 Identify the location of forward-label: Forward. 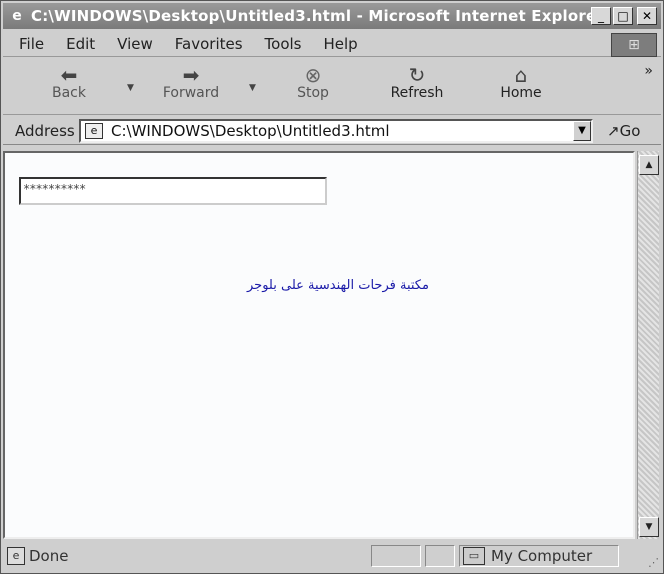
(191, 93).